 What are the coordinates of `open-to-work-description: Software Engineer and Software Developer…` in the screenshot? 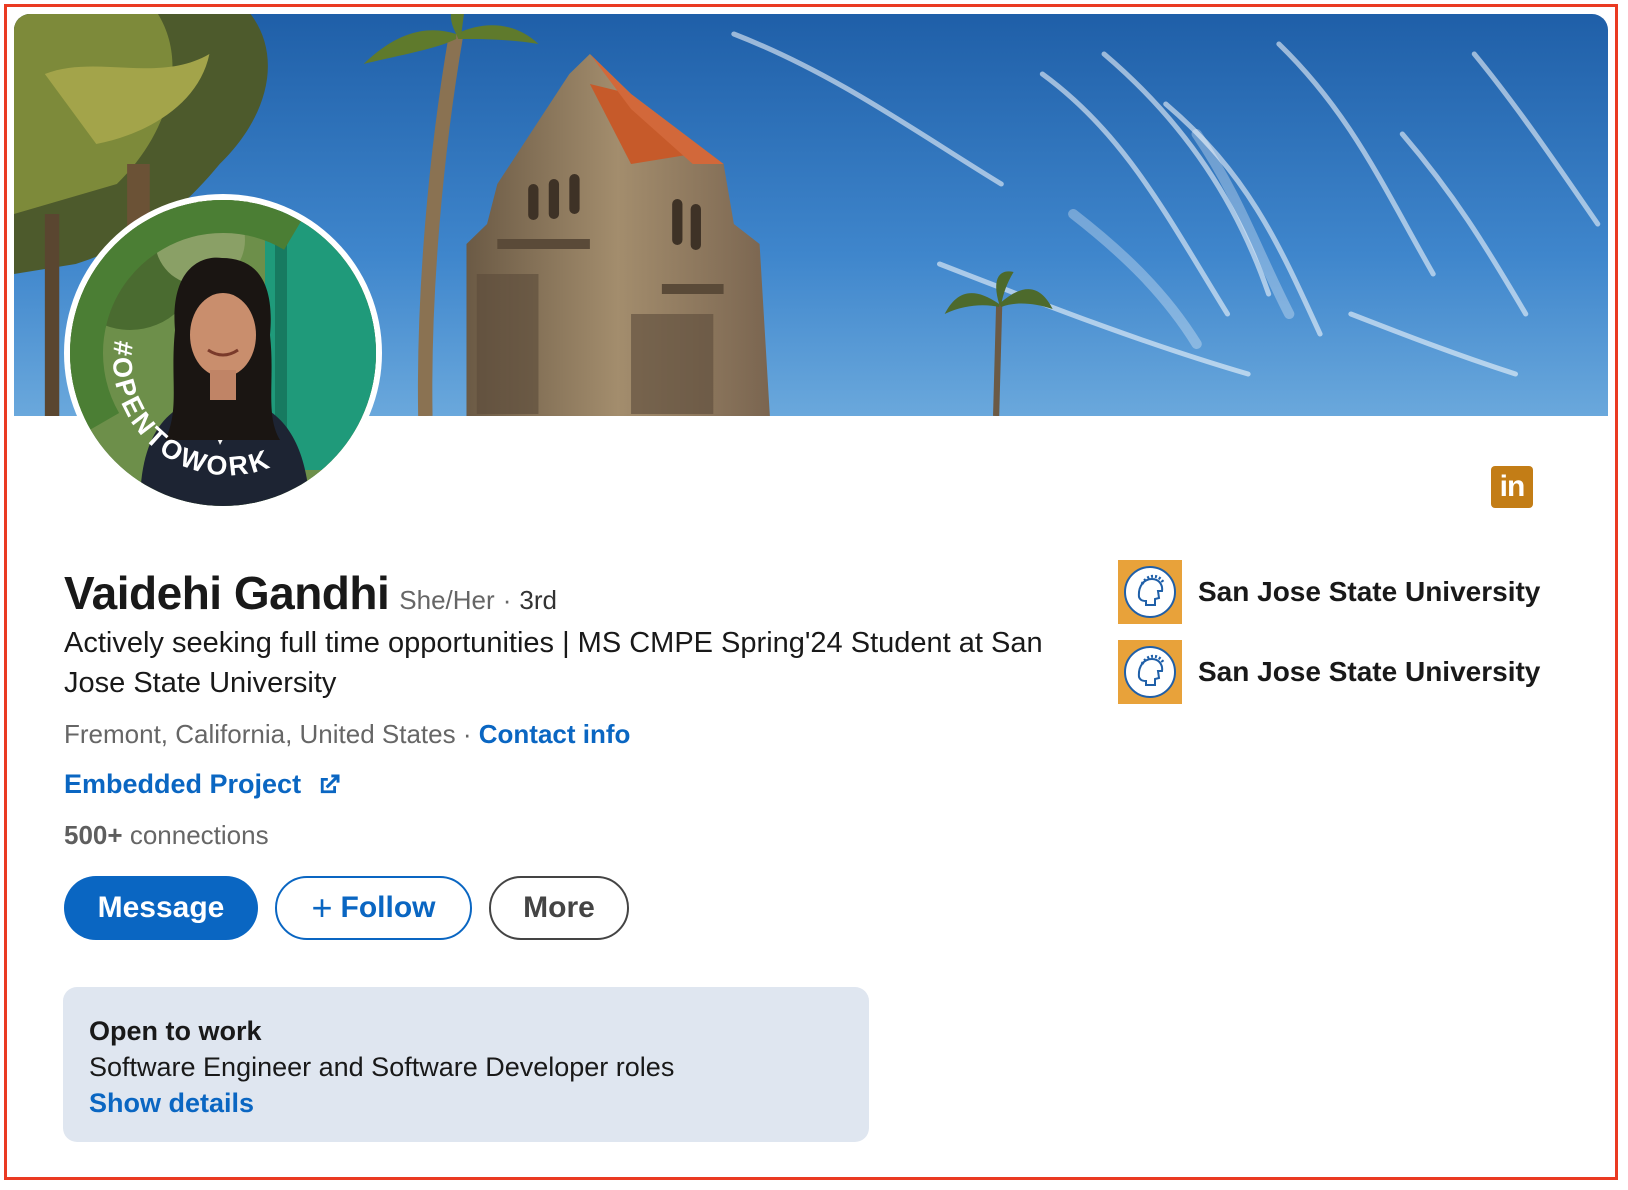 It's located at (382, 1067).